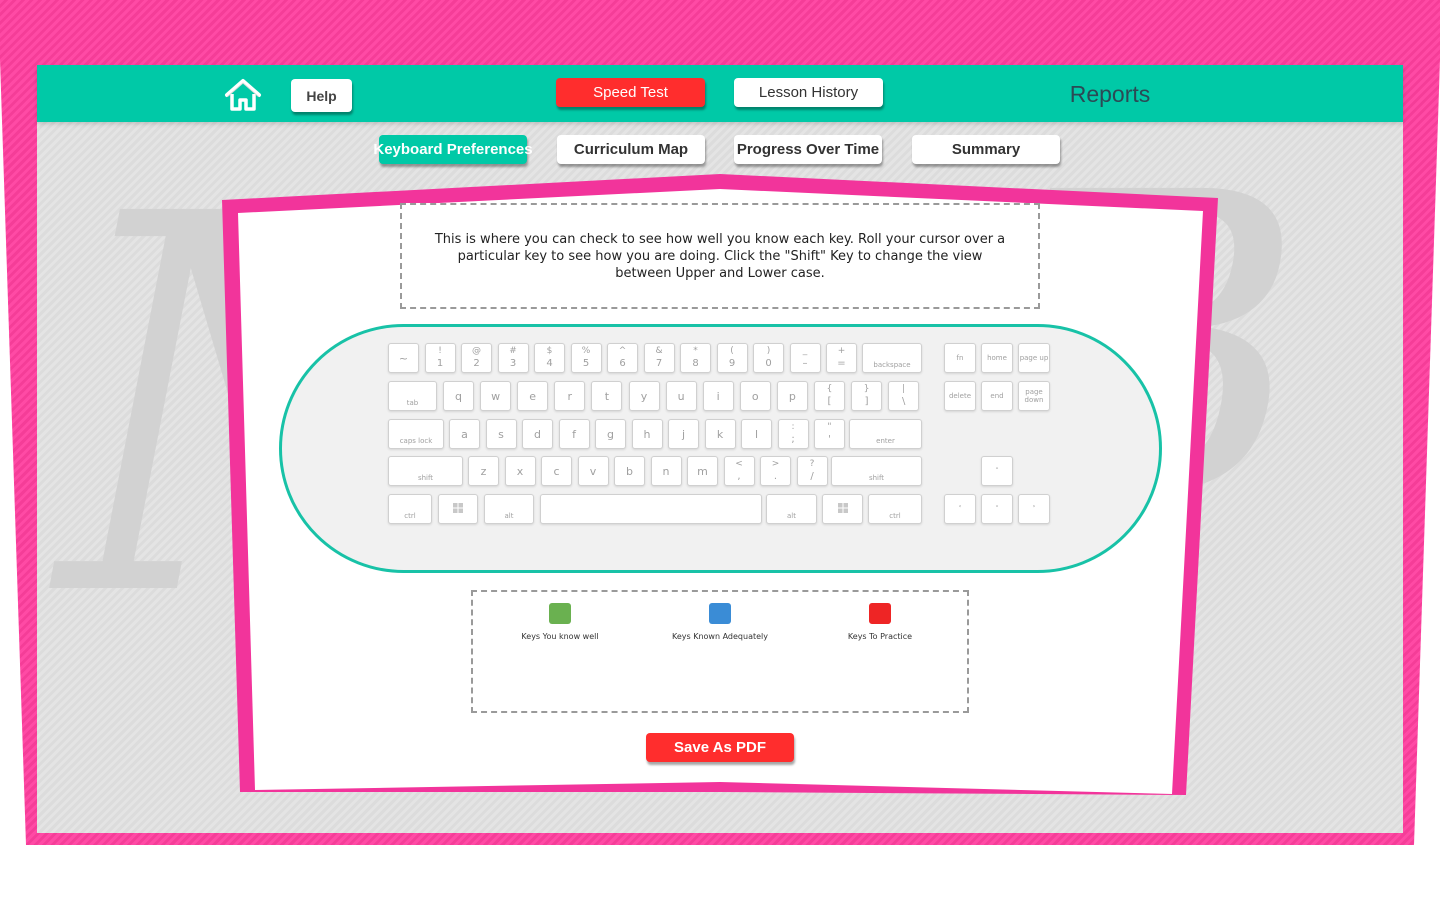 This screenshot has height=900, width=1440. Describe the element at coordinates (739, 471) in the screenshot. I see `key: <,` at that location.